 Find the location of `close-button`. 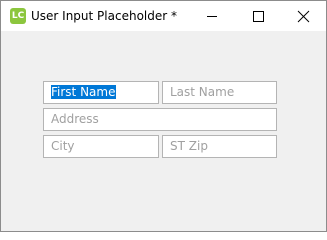

close-button is located at coordinates (303, 16).